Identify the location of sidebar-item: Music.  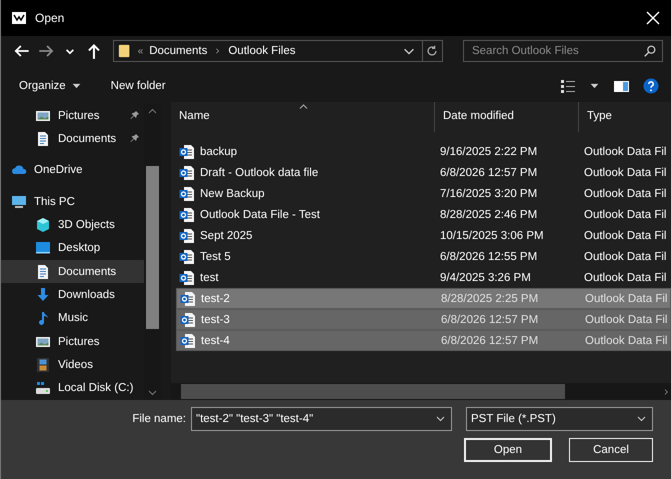
(72, 318).